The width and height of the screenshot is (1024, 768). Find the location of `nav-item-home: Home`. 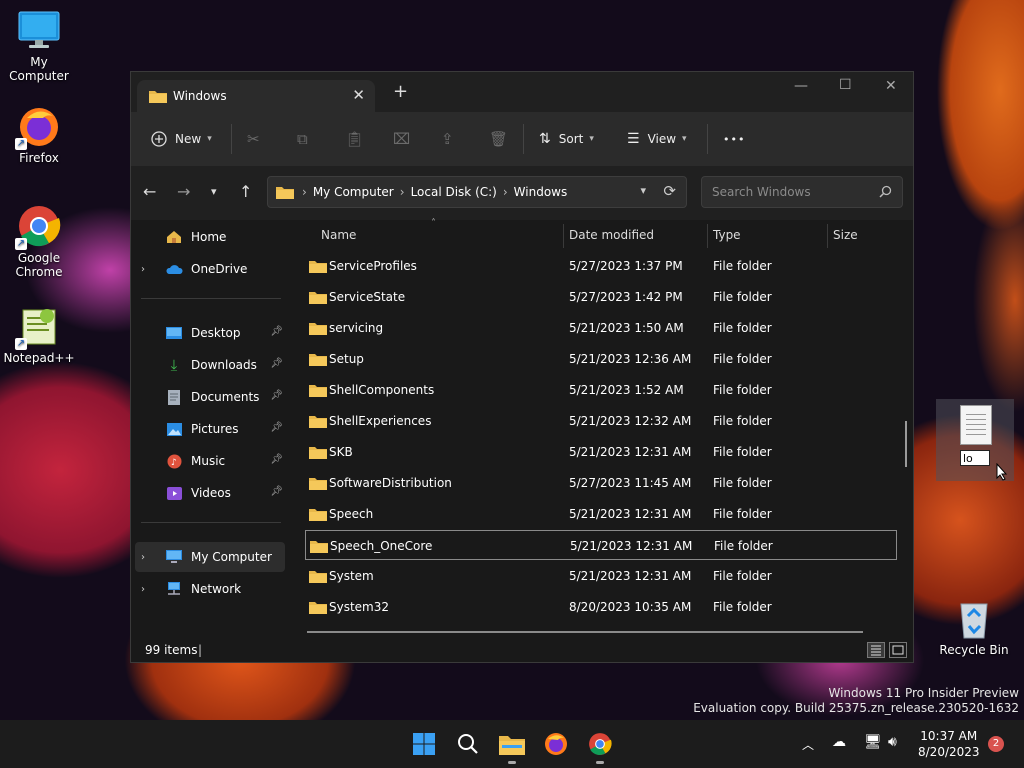

nav-item-home: Home is located at coordinates (210, 237).